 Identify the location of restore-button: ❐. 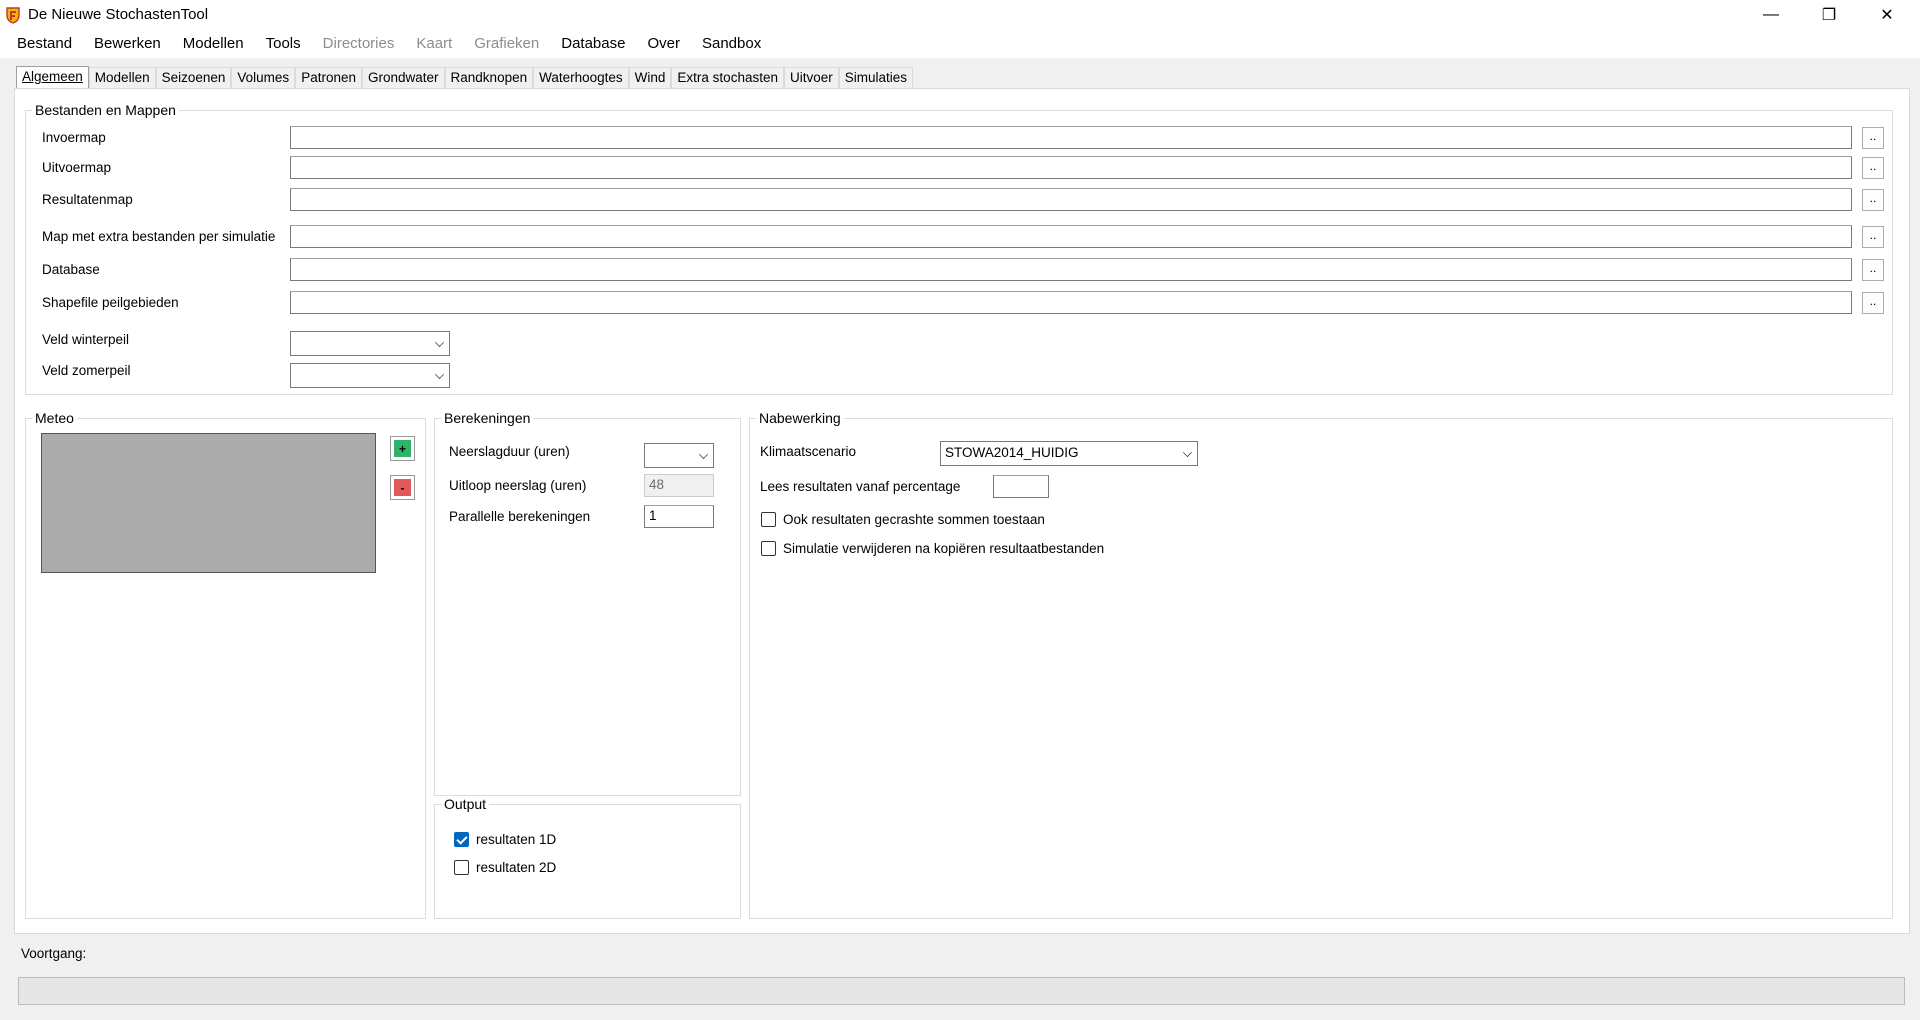
(1829, 14).